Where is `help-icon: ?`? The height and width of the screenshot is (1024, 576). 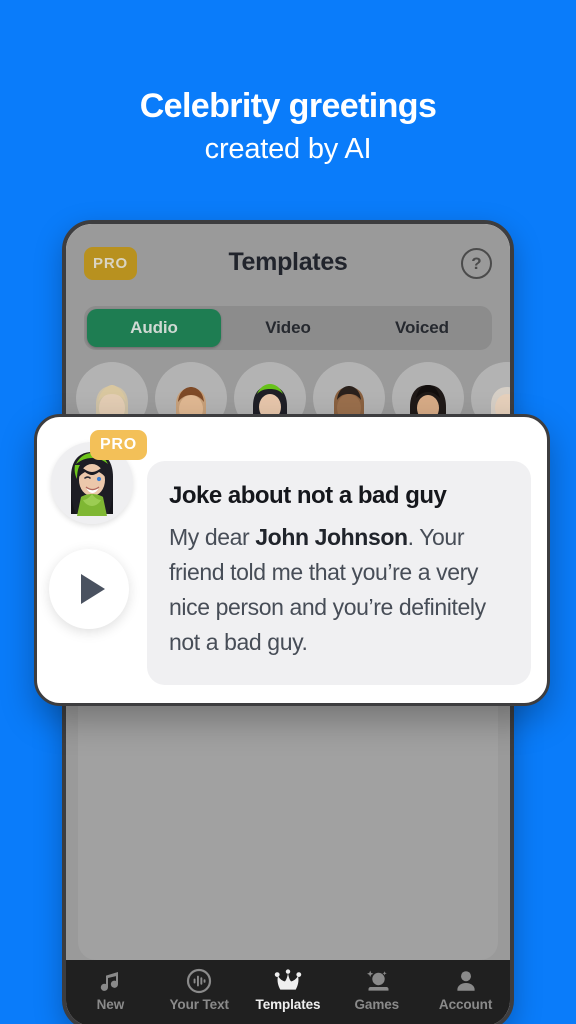 help-icon: ? is located at coordinates (476, 263).